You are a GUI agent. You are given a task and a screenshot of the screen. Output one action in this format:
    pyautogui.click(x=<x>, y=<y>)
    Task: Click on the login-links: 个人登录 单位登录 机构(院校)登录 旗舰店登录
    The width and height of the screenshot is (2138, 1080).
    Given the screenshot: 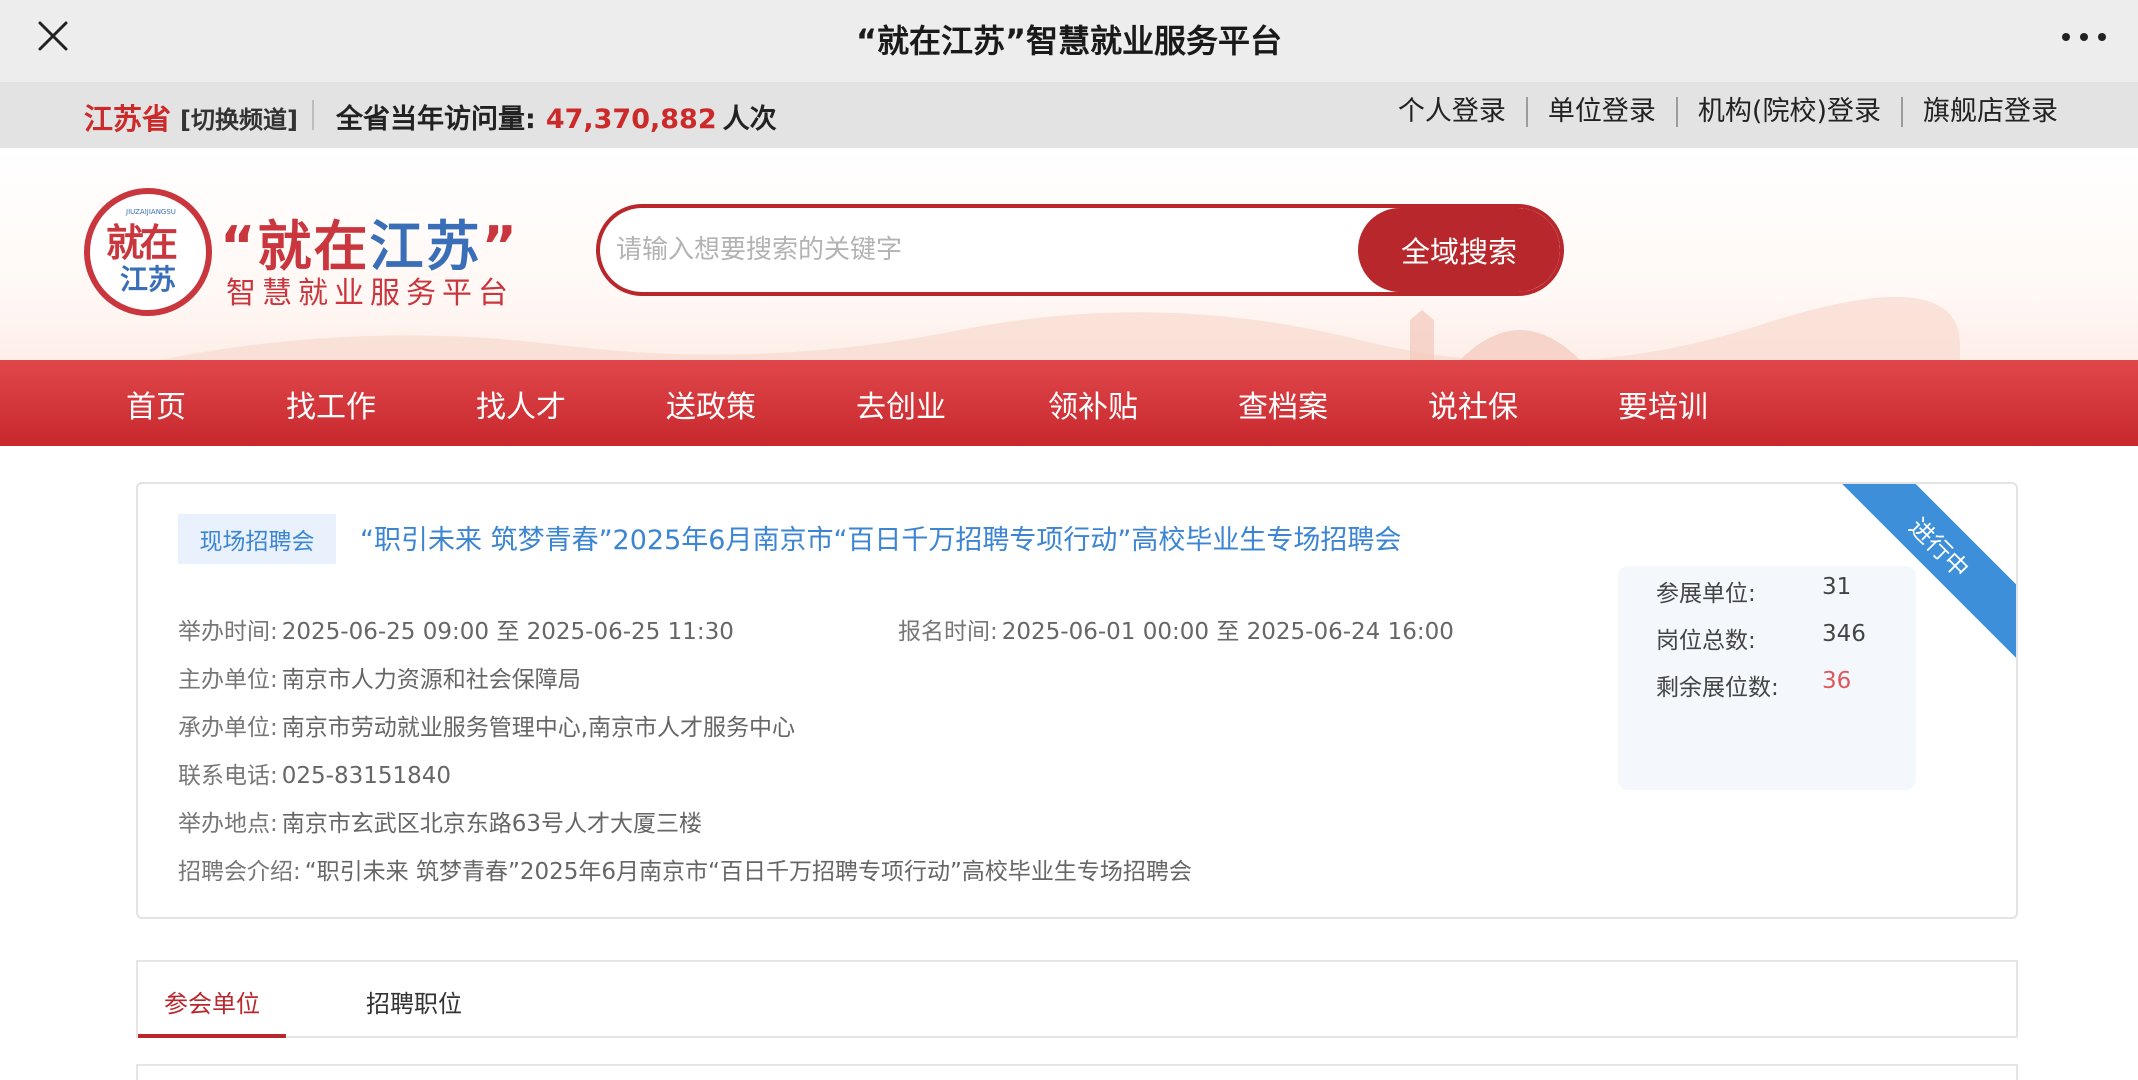 What is the action you would take?
    pyautogui.click(x=1718, y=112)
    